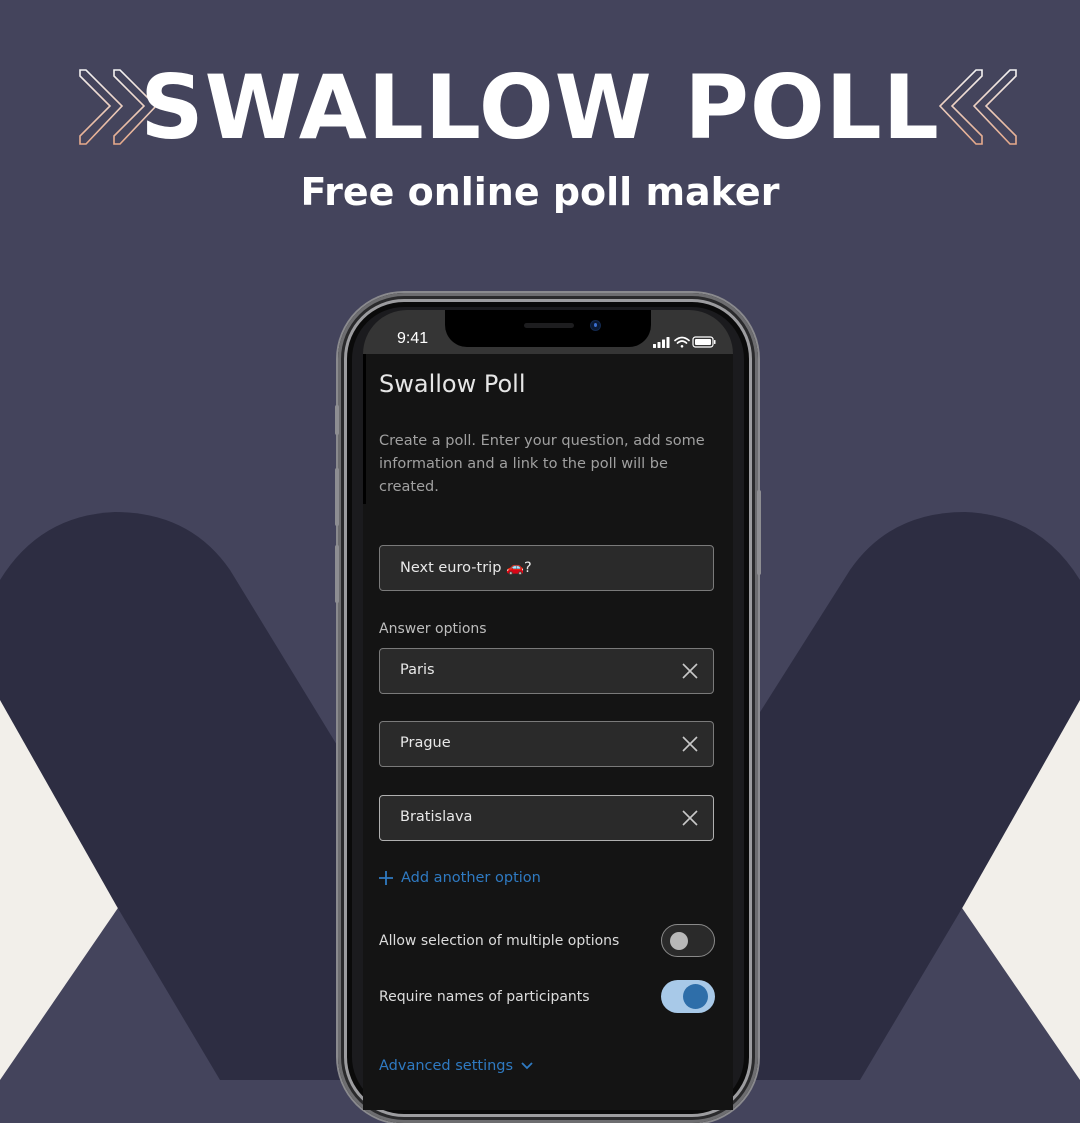 This screenshot has height=1123, width=1080. Describe the element at coordinates (595, 325) in the screenshot. I see `front-camera-icon` at that location.